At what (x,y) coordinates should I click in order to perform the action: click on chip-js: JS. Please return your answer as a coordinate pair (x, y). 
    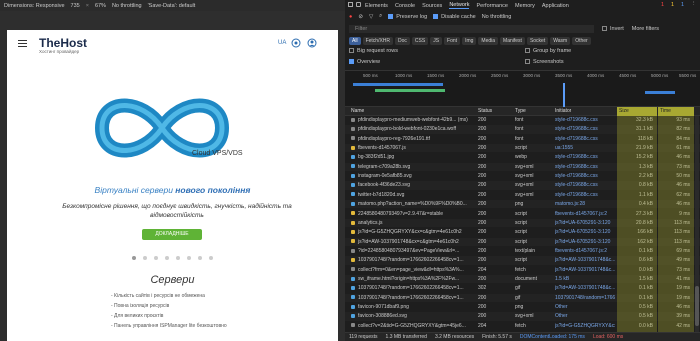
    Looking at the image, I should click on (436, 40).